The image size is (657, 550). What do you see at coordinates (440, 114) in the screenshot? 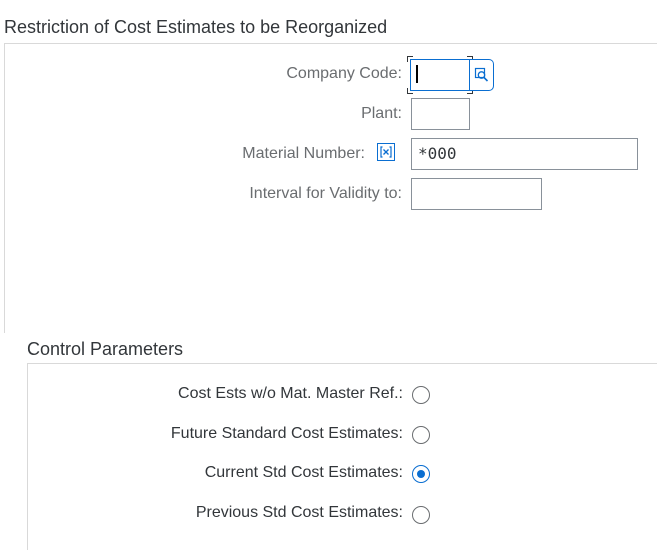
I see `plant-input` at bounding box center [440, 114].